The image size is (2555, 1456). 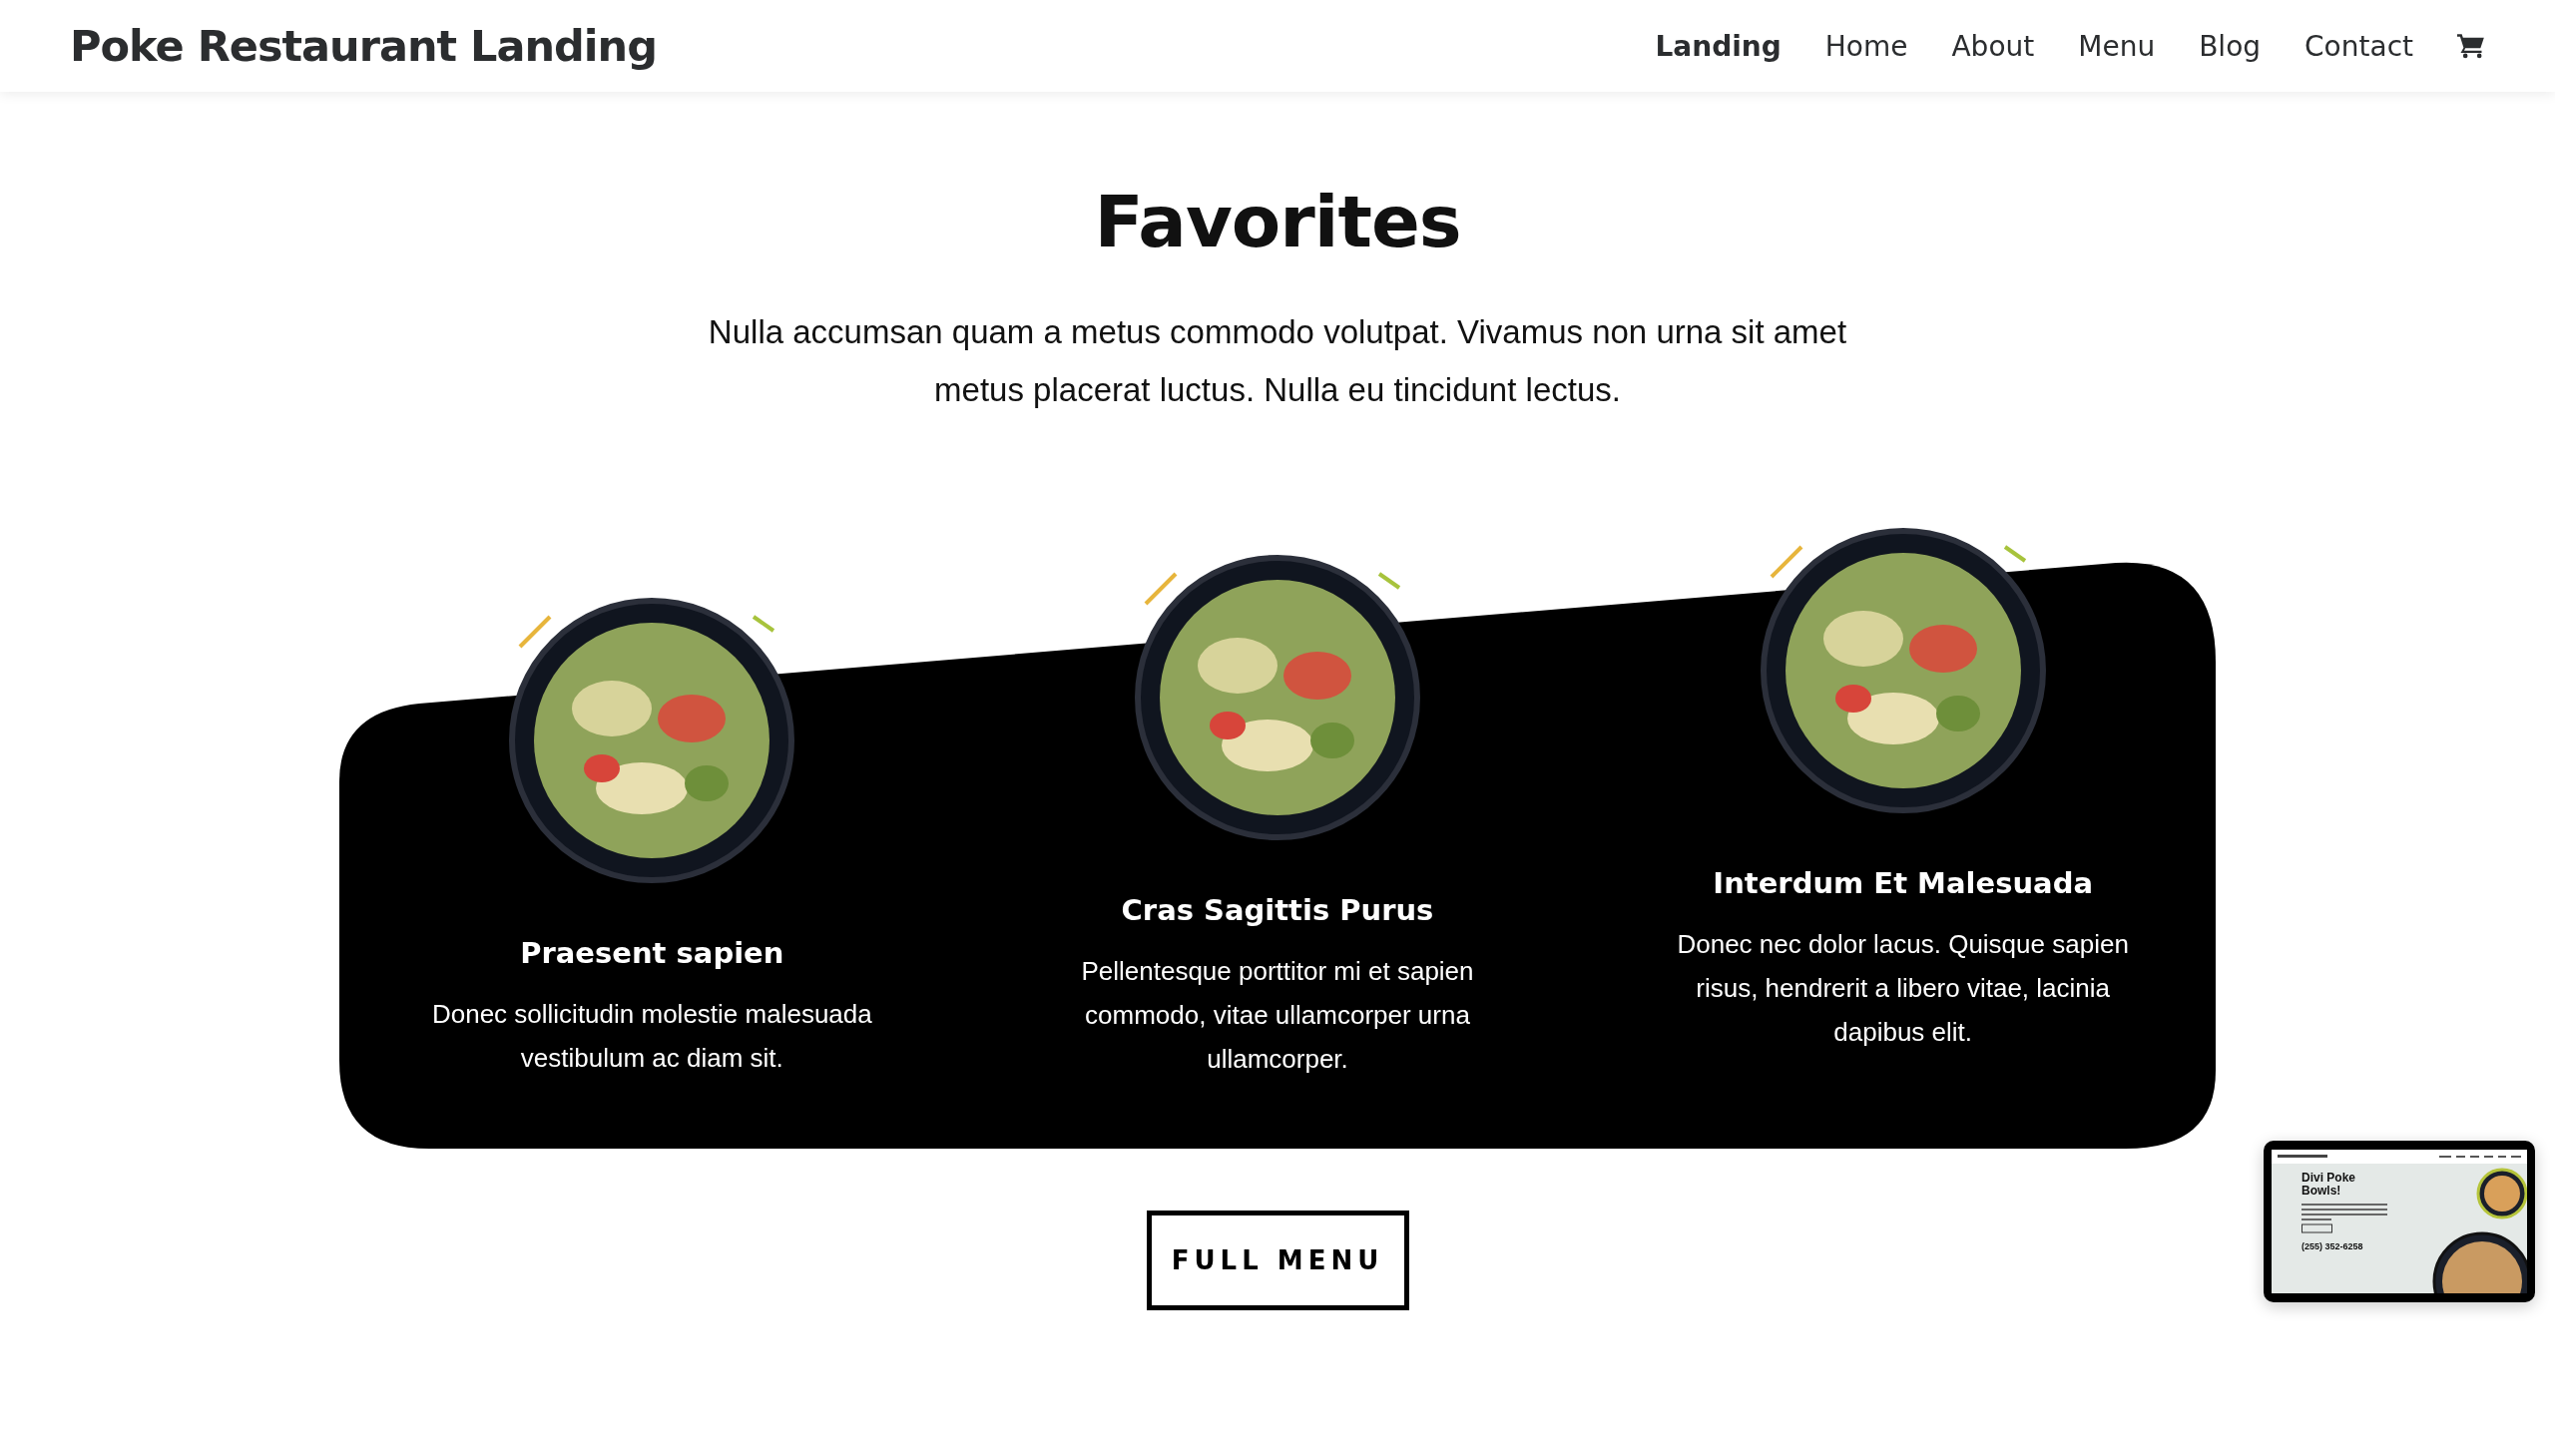 I want to click on nav-link: Blog, so click(x=2230, y=46).